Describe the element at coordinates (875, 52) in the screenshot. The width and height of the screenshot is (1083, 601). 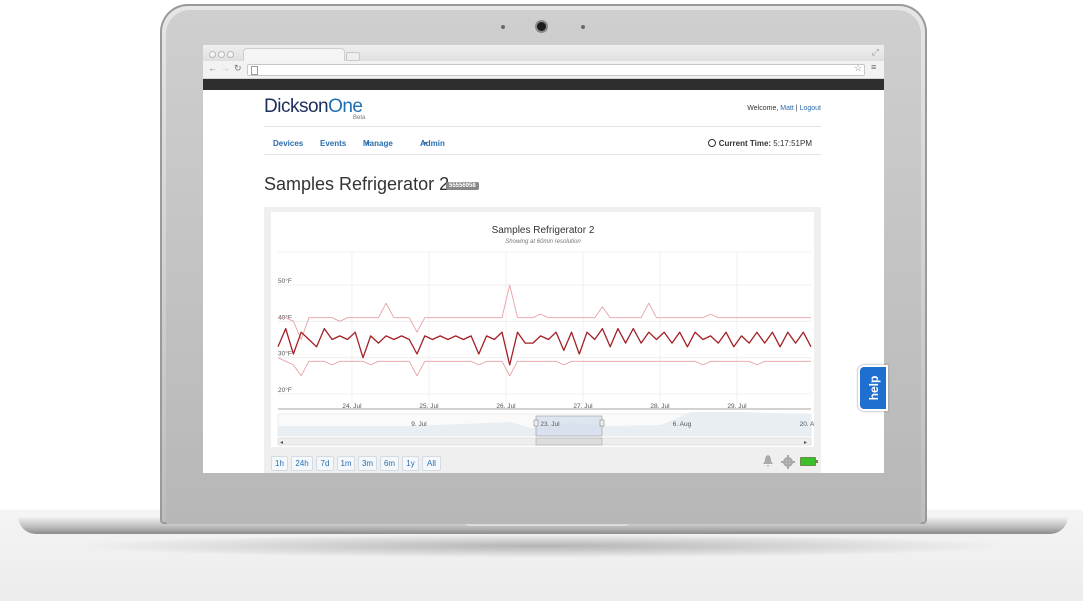
I see `fullscreen-icon: ⤢` at that location.